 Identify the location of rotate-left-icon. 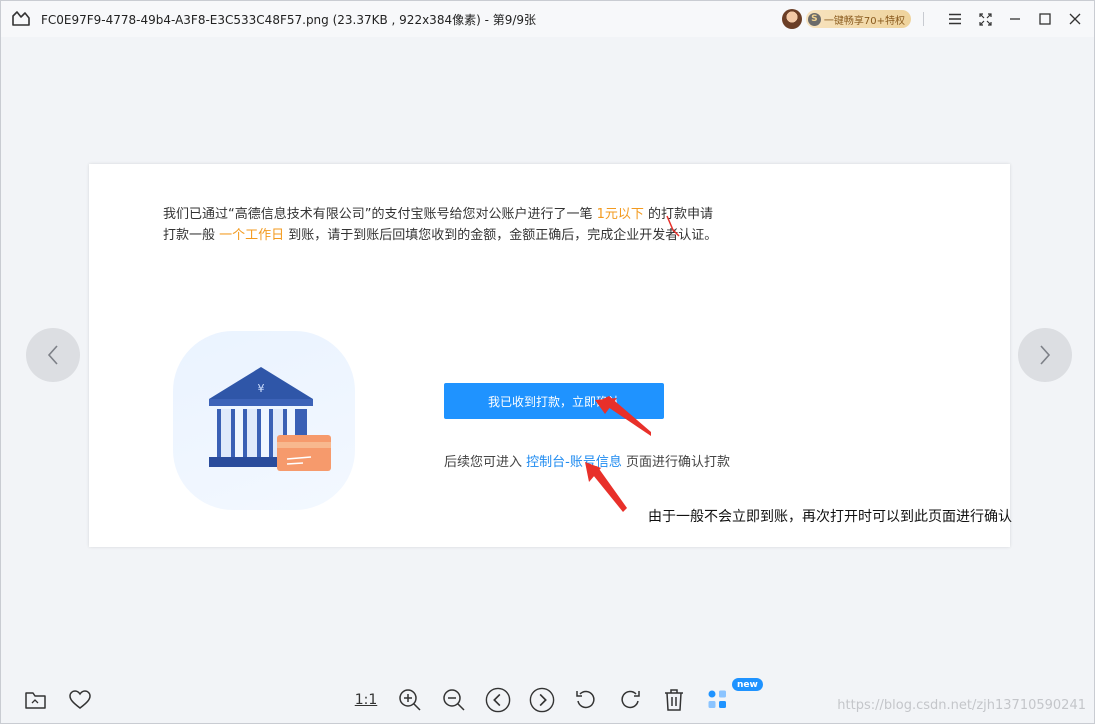
(585, 699).